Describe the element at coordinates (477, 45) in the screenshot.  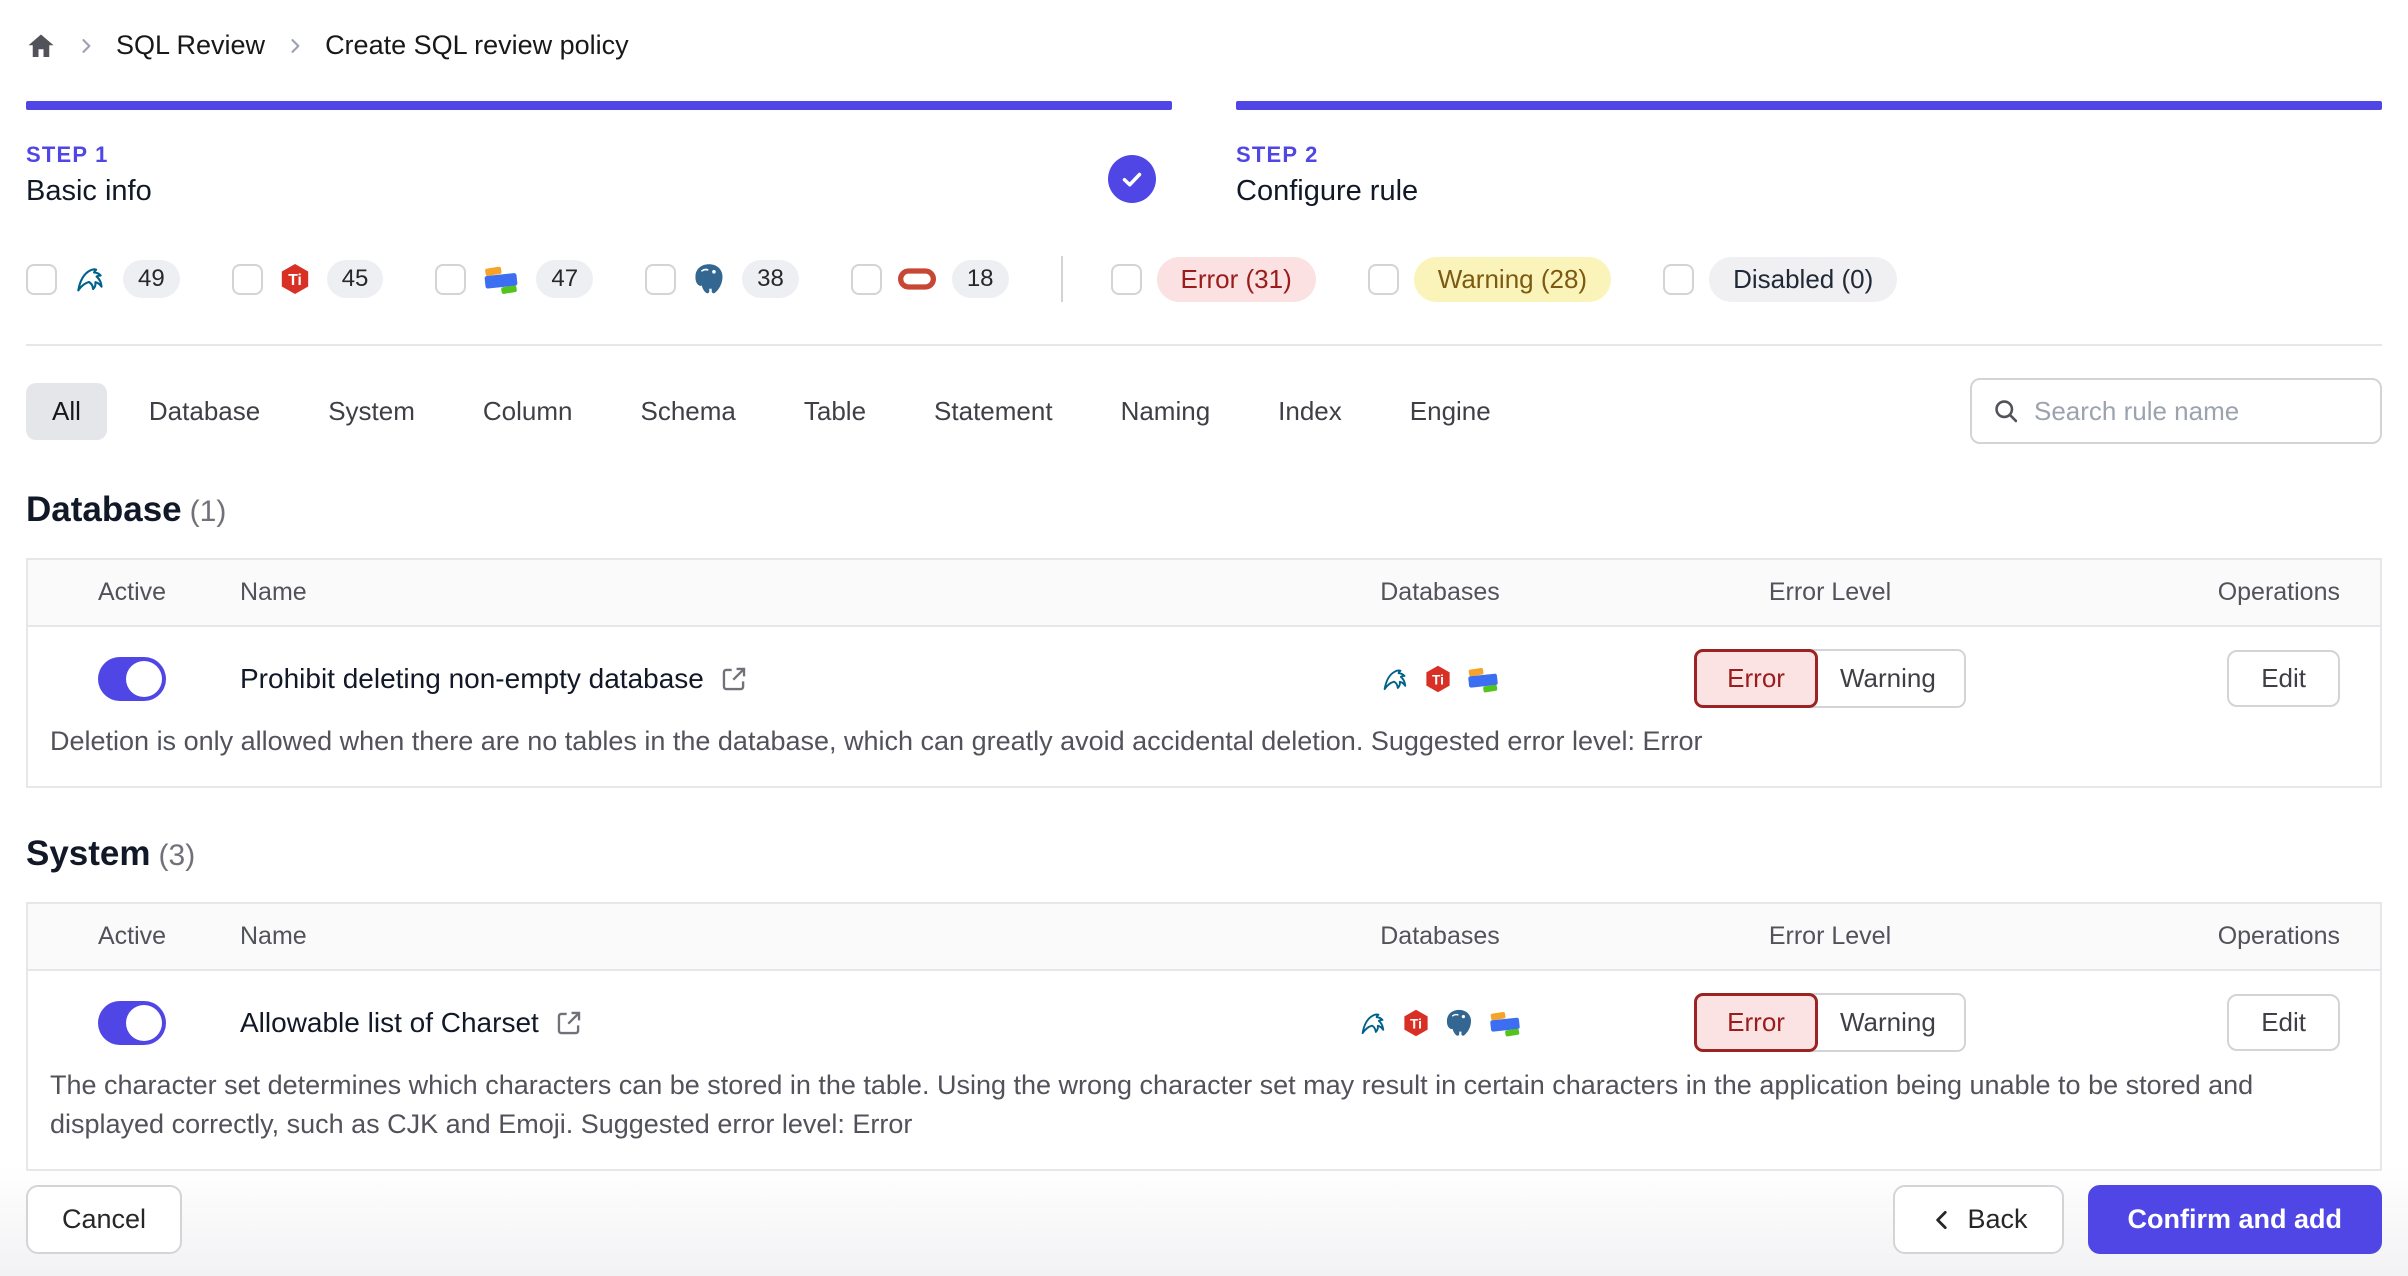
I see `breadcrumb-current-page: Create SQL review policy` at that location.